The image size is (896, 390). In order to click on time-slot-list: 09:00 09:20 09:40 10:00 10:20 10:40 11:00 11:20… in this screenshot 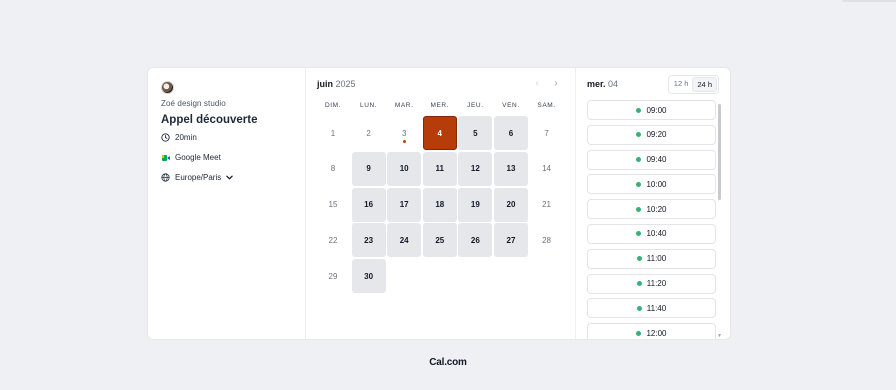, I will do `click(652, 219)`.